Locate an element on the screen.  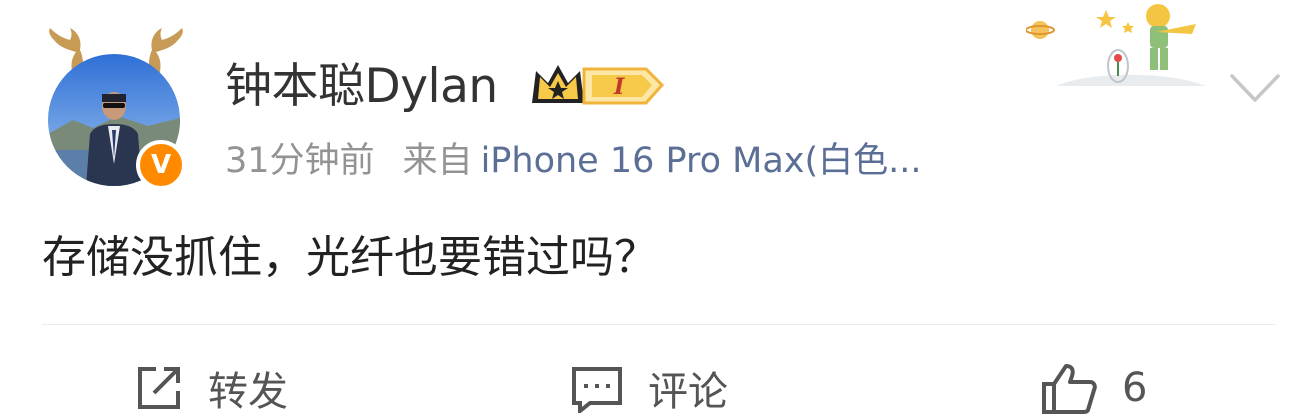
like-count: 6 is located at coordinates (1135, 388).